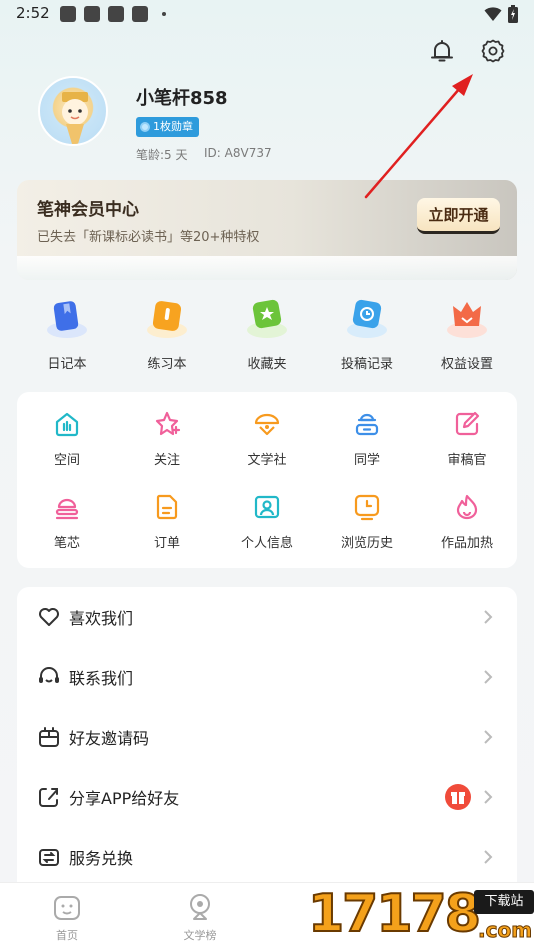 This screenshot has width=534, height=950. Describe the element at coordinates (162, 155) in the screenshot. I see `pen-age: 笔龄:5 天` at that location.